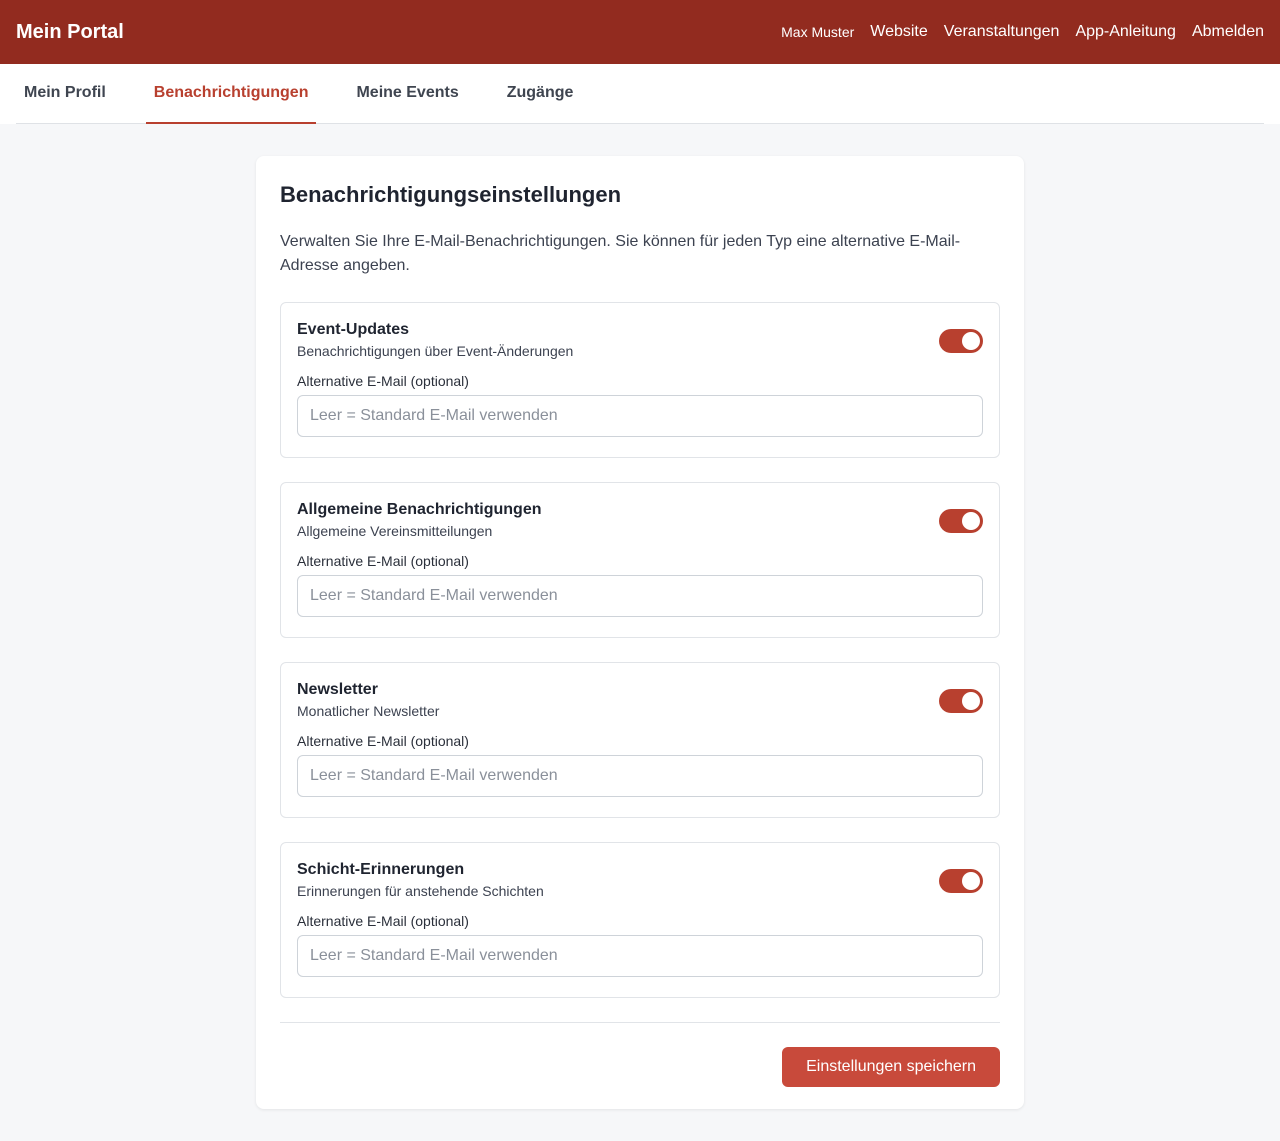 The image size is (1280, 1141). Describe the element at coordinates (368, 711) in the screenshot. I see `setting-description: Monatlicher Newsletter` at that location.